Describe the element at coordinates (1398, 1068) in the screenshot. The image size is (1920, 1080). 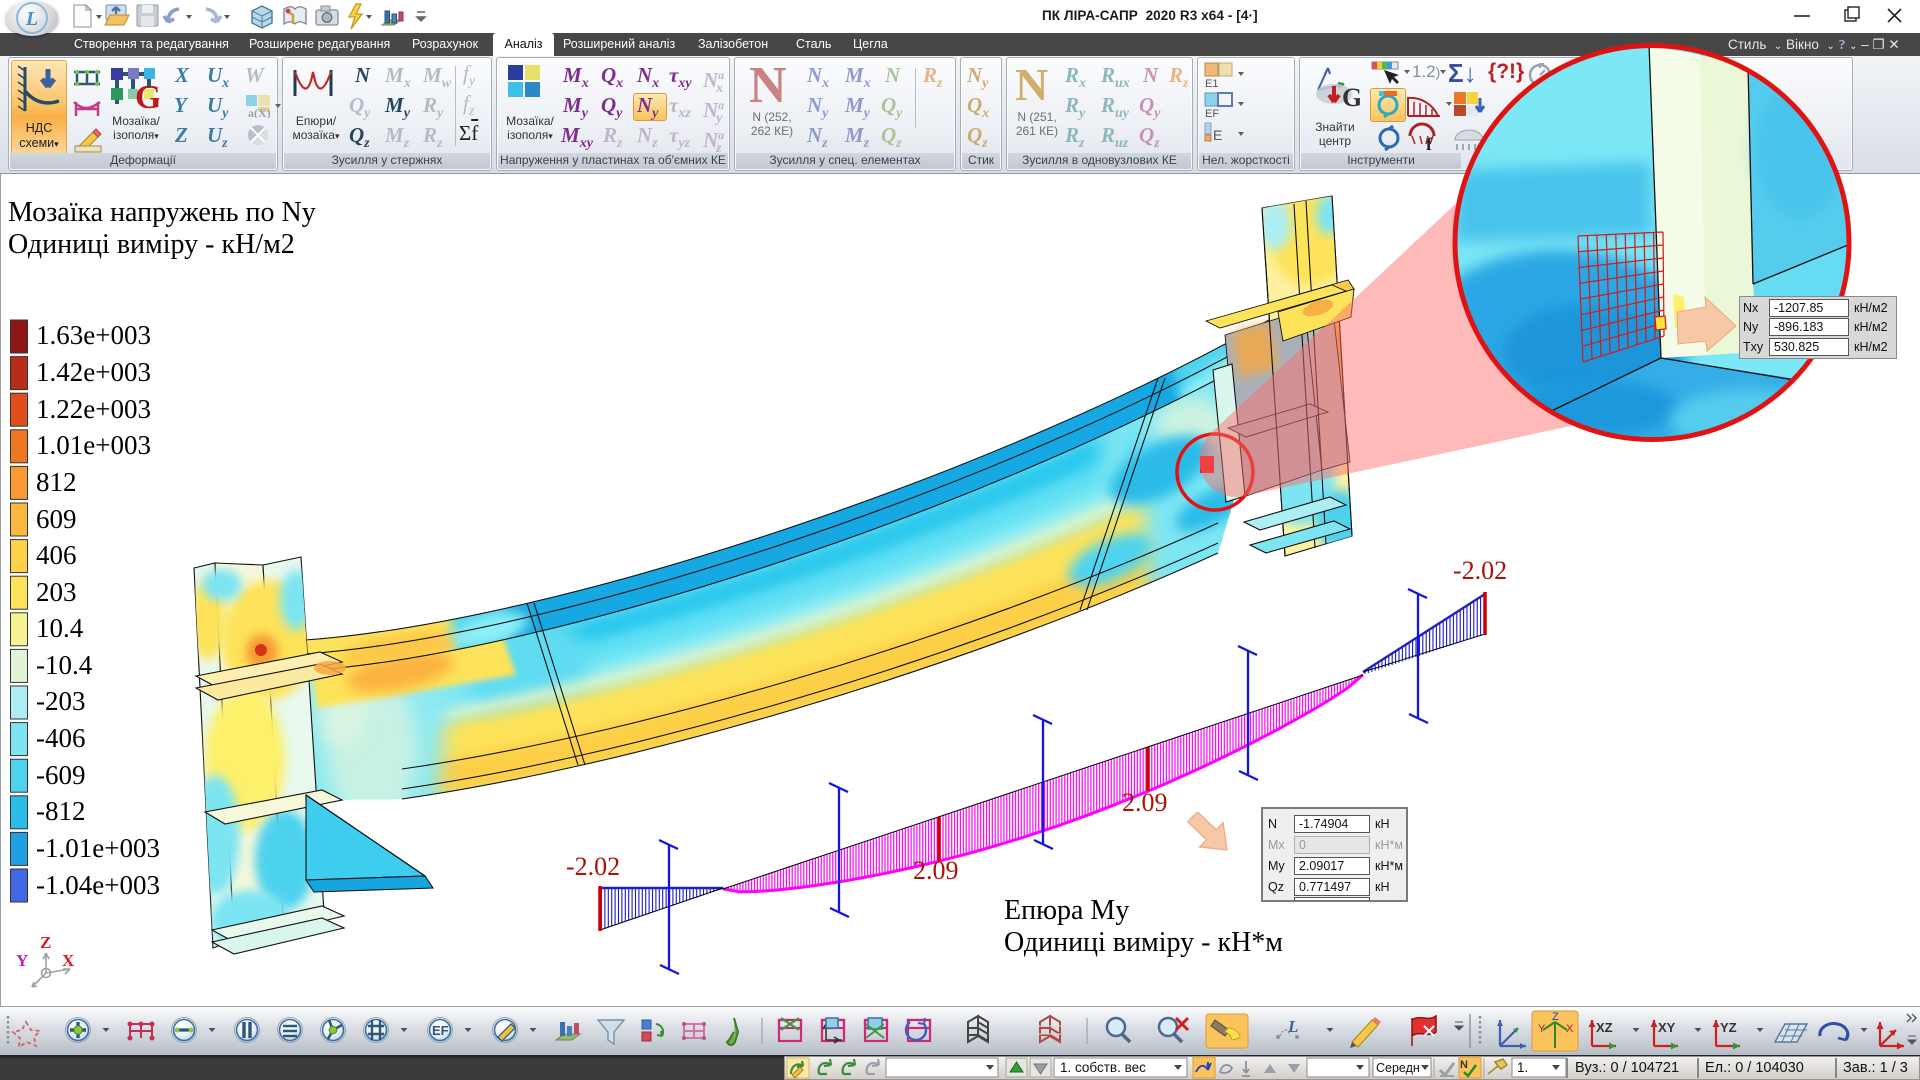
I see `svg-text: Середн` at that location.